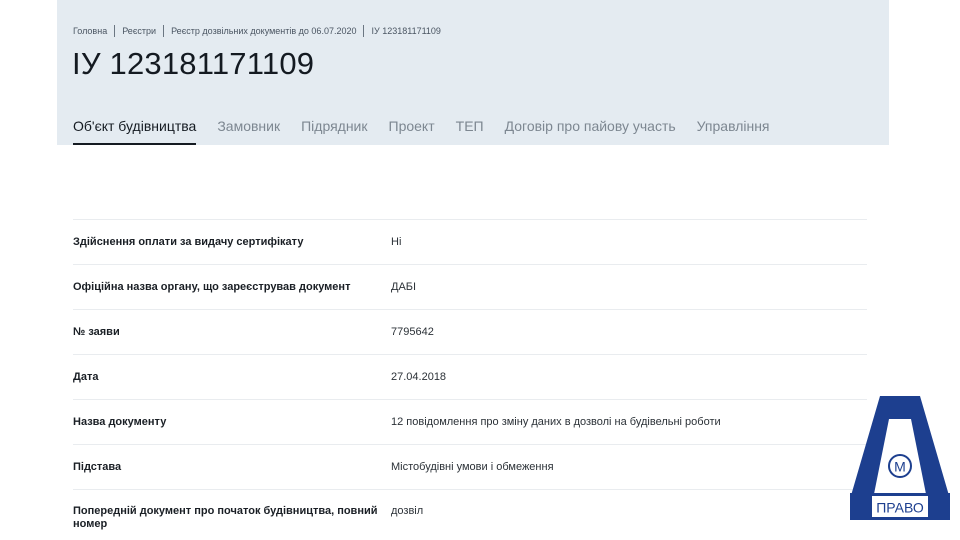 This screenshot has height=540, width=960. Describe the element at coordinates (90, 31) in the screenshot. I see `breadcrumb-home: Головна` at that location.